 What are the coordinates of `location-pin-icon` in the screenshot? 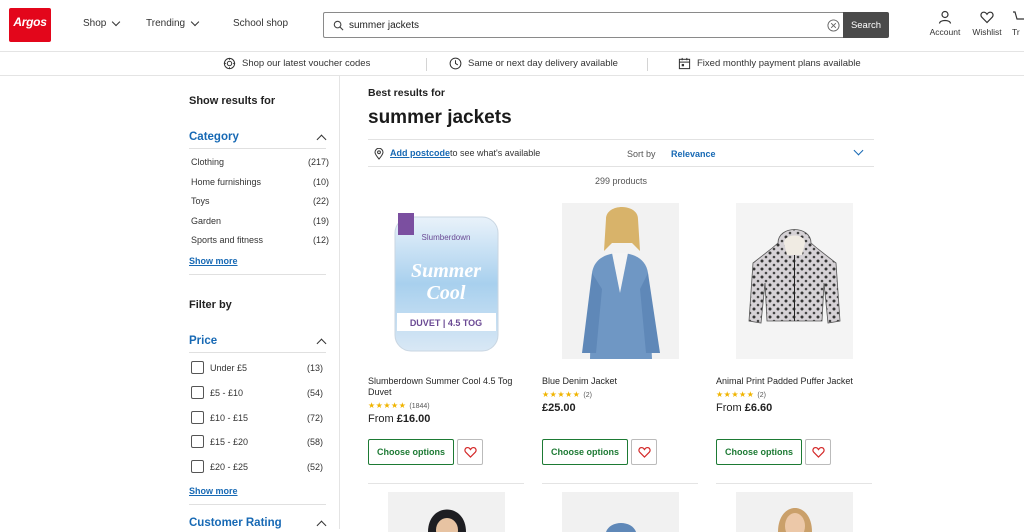 It's located at (379, 154).